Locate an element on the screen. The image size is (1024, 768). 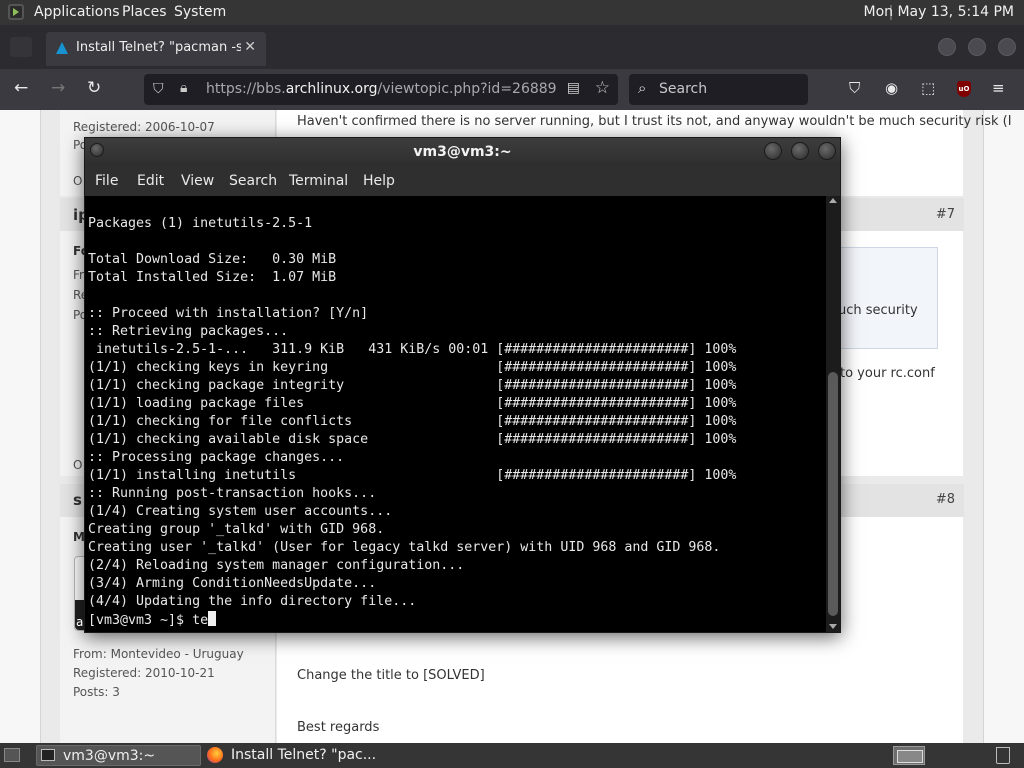
menu-search: Search is located at coordinates (253, 181).